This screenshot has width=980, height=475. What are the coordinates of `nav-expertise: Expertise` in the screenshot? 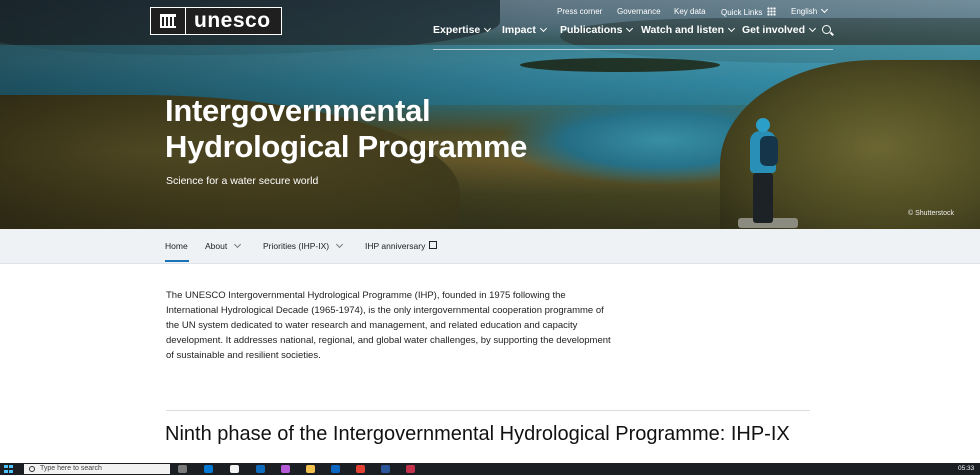 It's located at (462, 30).